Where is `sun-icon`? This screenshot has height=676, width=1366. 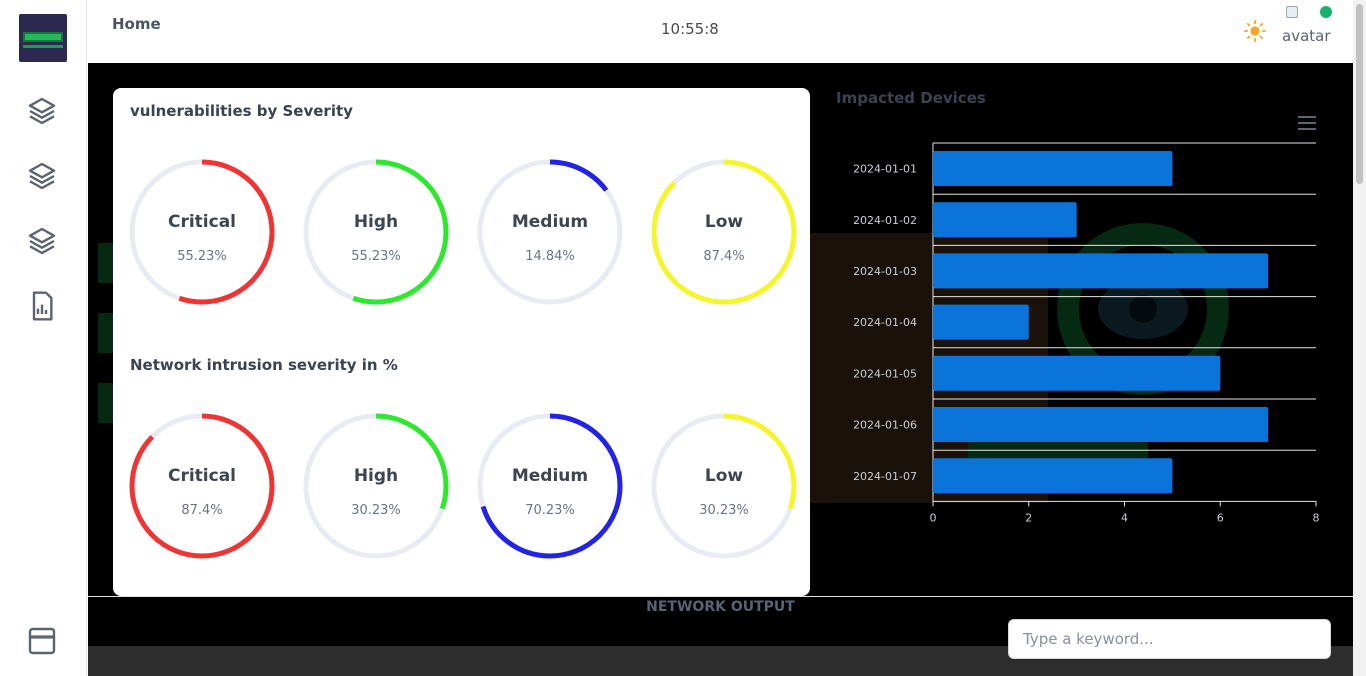 sun-icon is located at coordinates (1255, 31).